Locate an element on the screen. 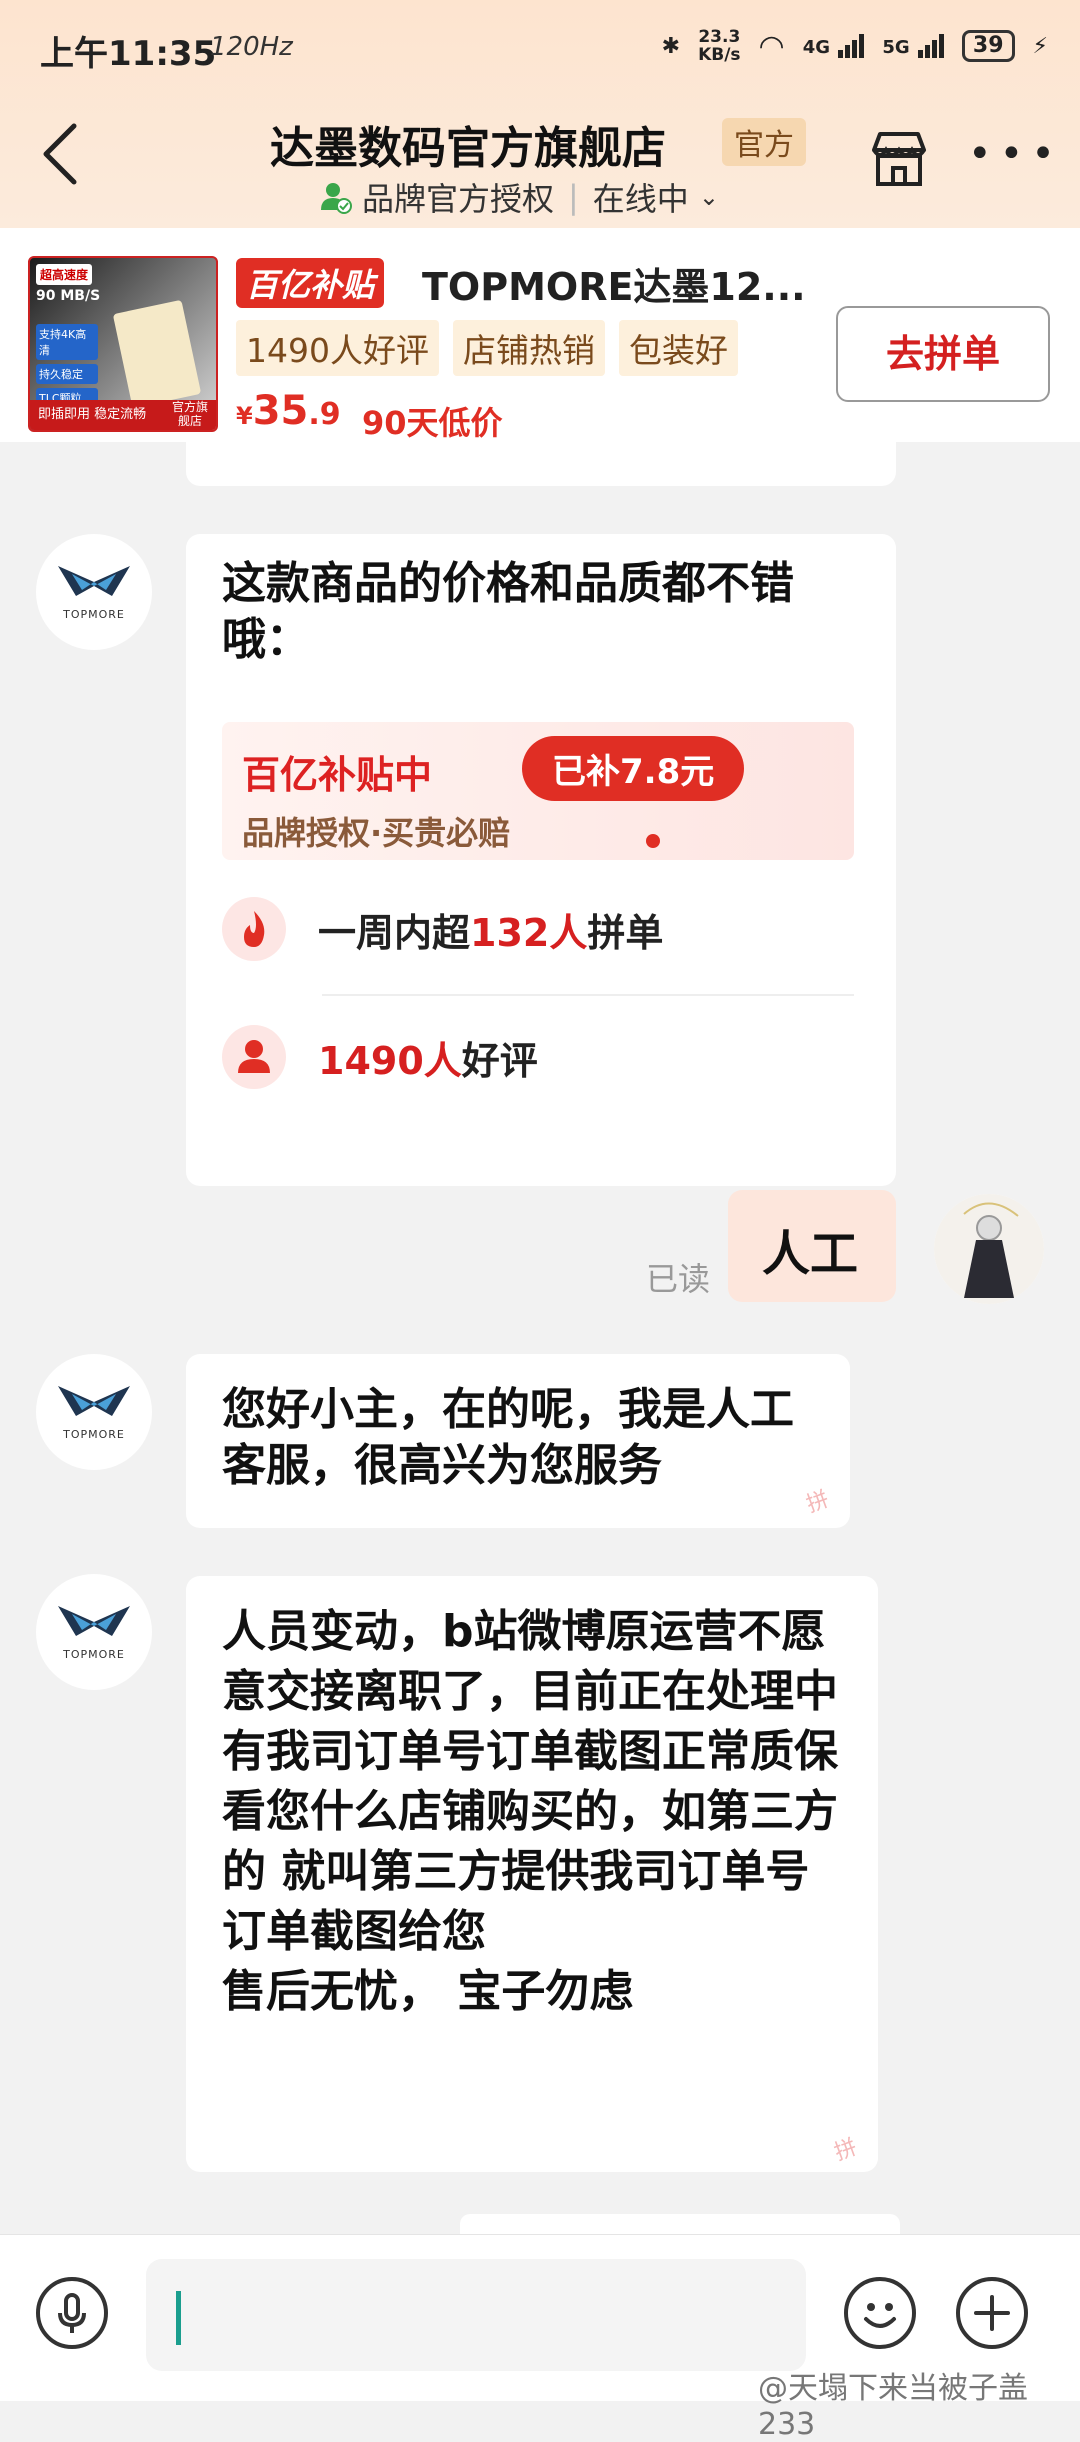 Image resolution: width=1080 pixels, height=2442 pixels. subsidy-banner: 百亿补贴中 品牌授权·买贵必赔 已补7.8元 is located at coordinates (538, 791).